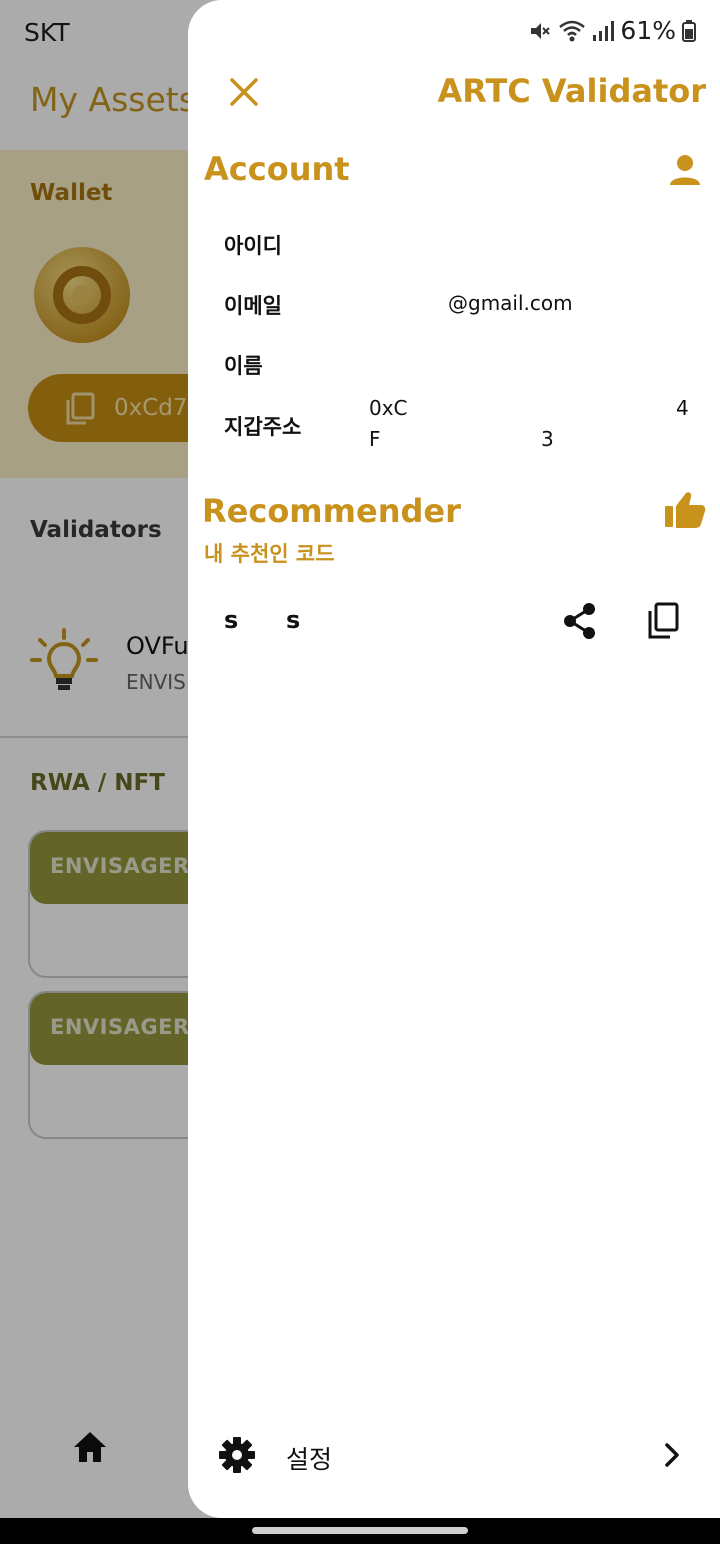  What do you see at coordinates (253, 306) in the screenshot?
I see `account-email-label: 이메일` at bounding box center [253, 306].